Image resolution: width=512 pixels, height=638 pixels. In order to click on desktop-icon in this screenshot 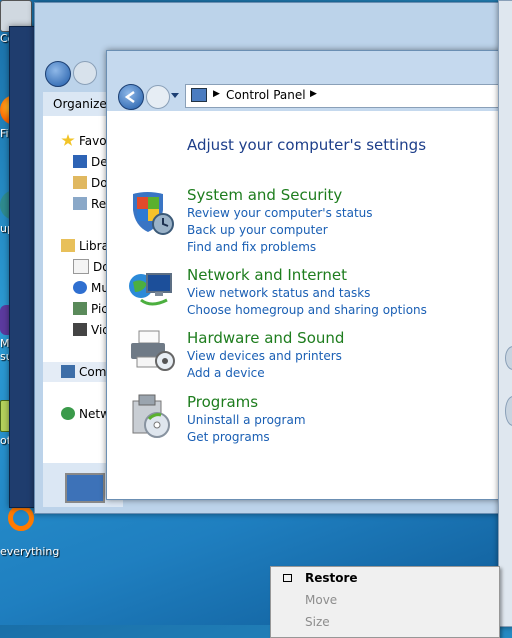, I will do `click(80, 161)`.